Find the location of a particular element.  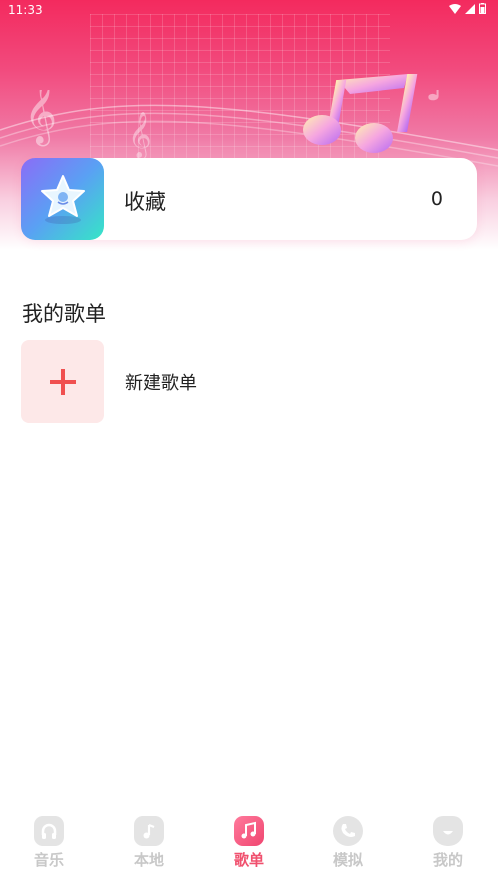

tab-label: 我的 is located at coordinates (447, 860).